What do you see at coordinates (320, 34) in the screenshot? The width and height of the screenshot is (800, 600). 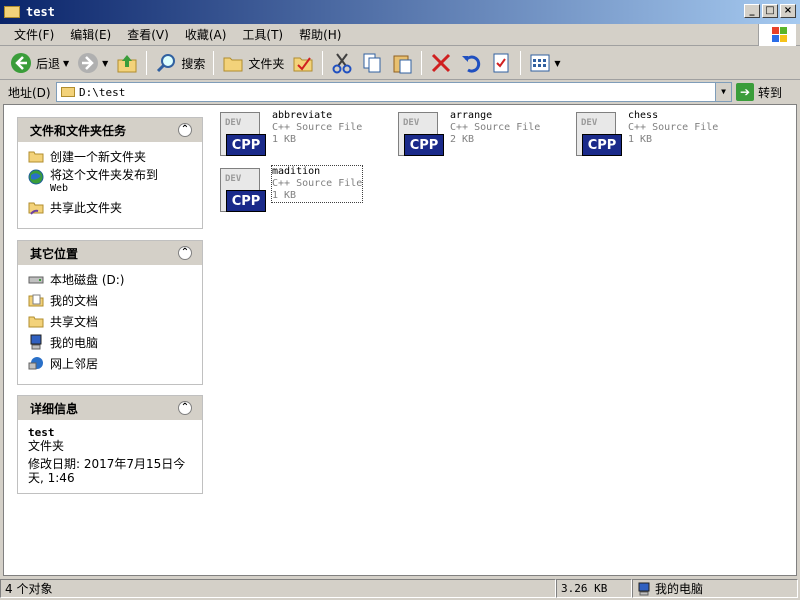 I see `menu-help: 帮助(H)` at bounding box center [320, 34].